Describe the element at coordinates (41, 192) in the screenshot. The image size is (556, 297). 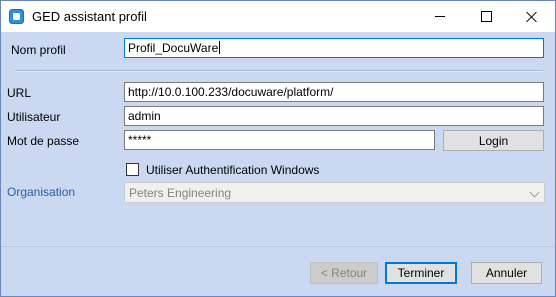
I see `organisation-label: Organisation` at that location.